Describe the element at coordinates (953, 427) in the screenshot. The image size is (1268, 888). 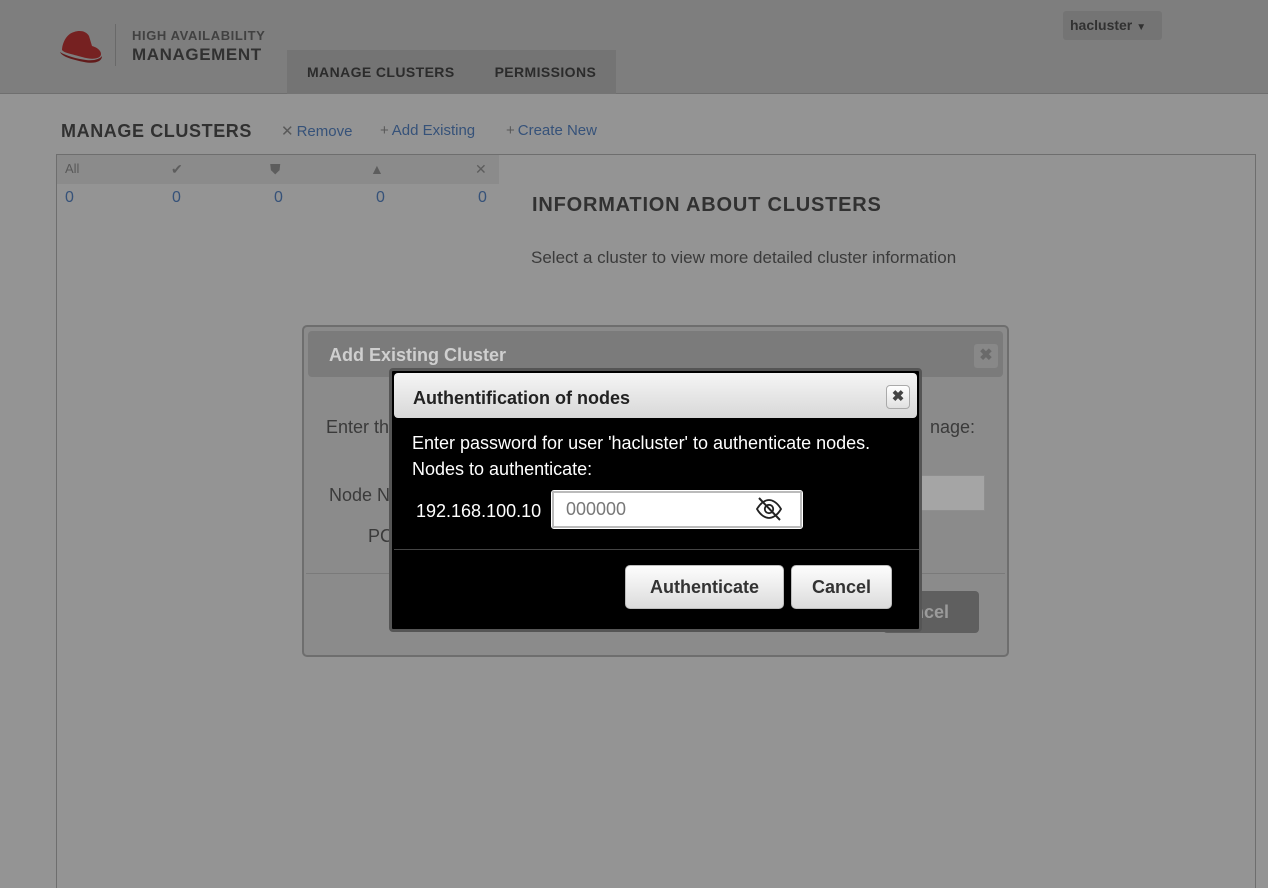
I see `dialog-instructions-right: nage:` at that location.